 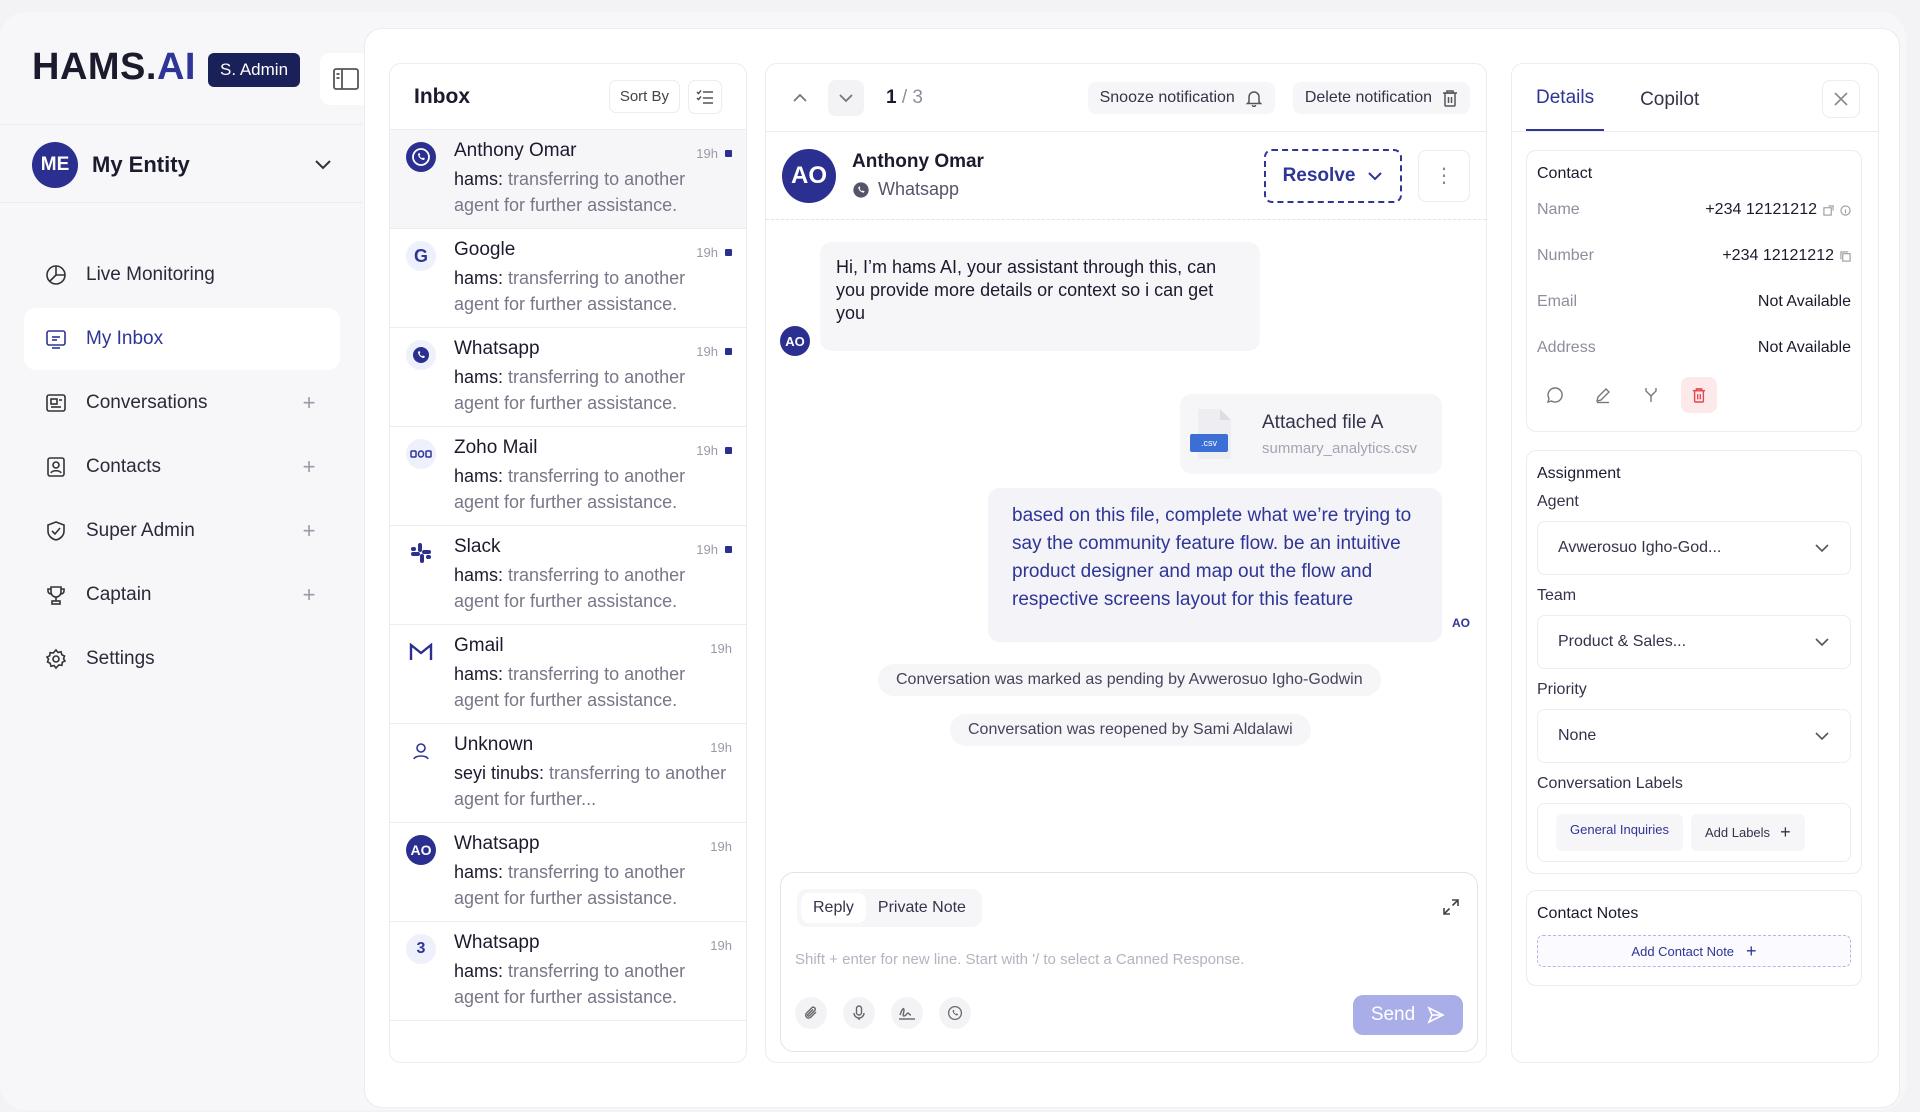 What do you see at coordinates (182, 339) in the screenshot?
I see `sidebar-item-my-inbox: My Inbox` at bounding box center [182, 339].